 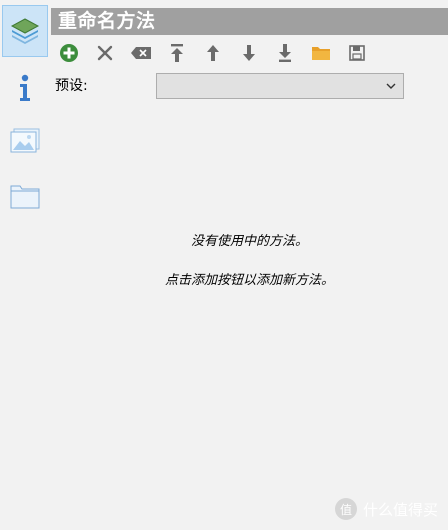 I want to click on watermark-badge-text: 值, so click(x=345, y=509).